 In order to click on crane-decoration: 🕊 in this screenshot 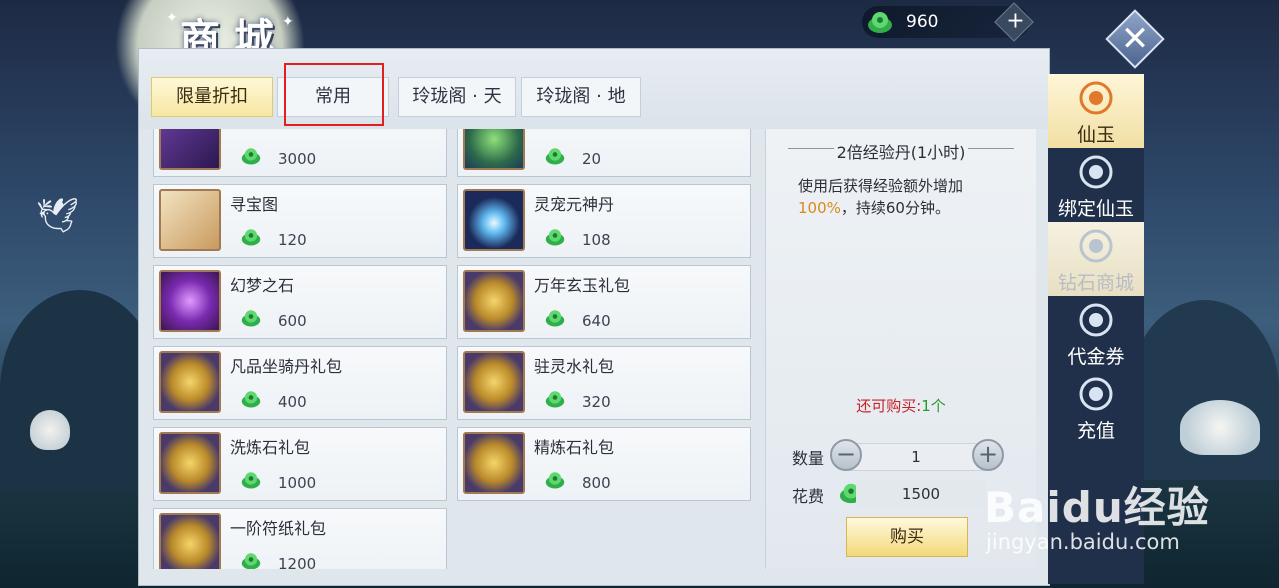, I will do `click(58, 216)`.